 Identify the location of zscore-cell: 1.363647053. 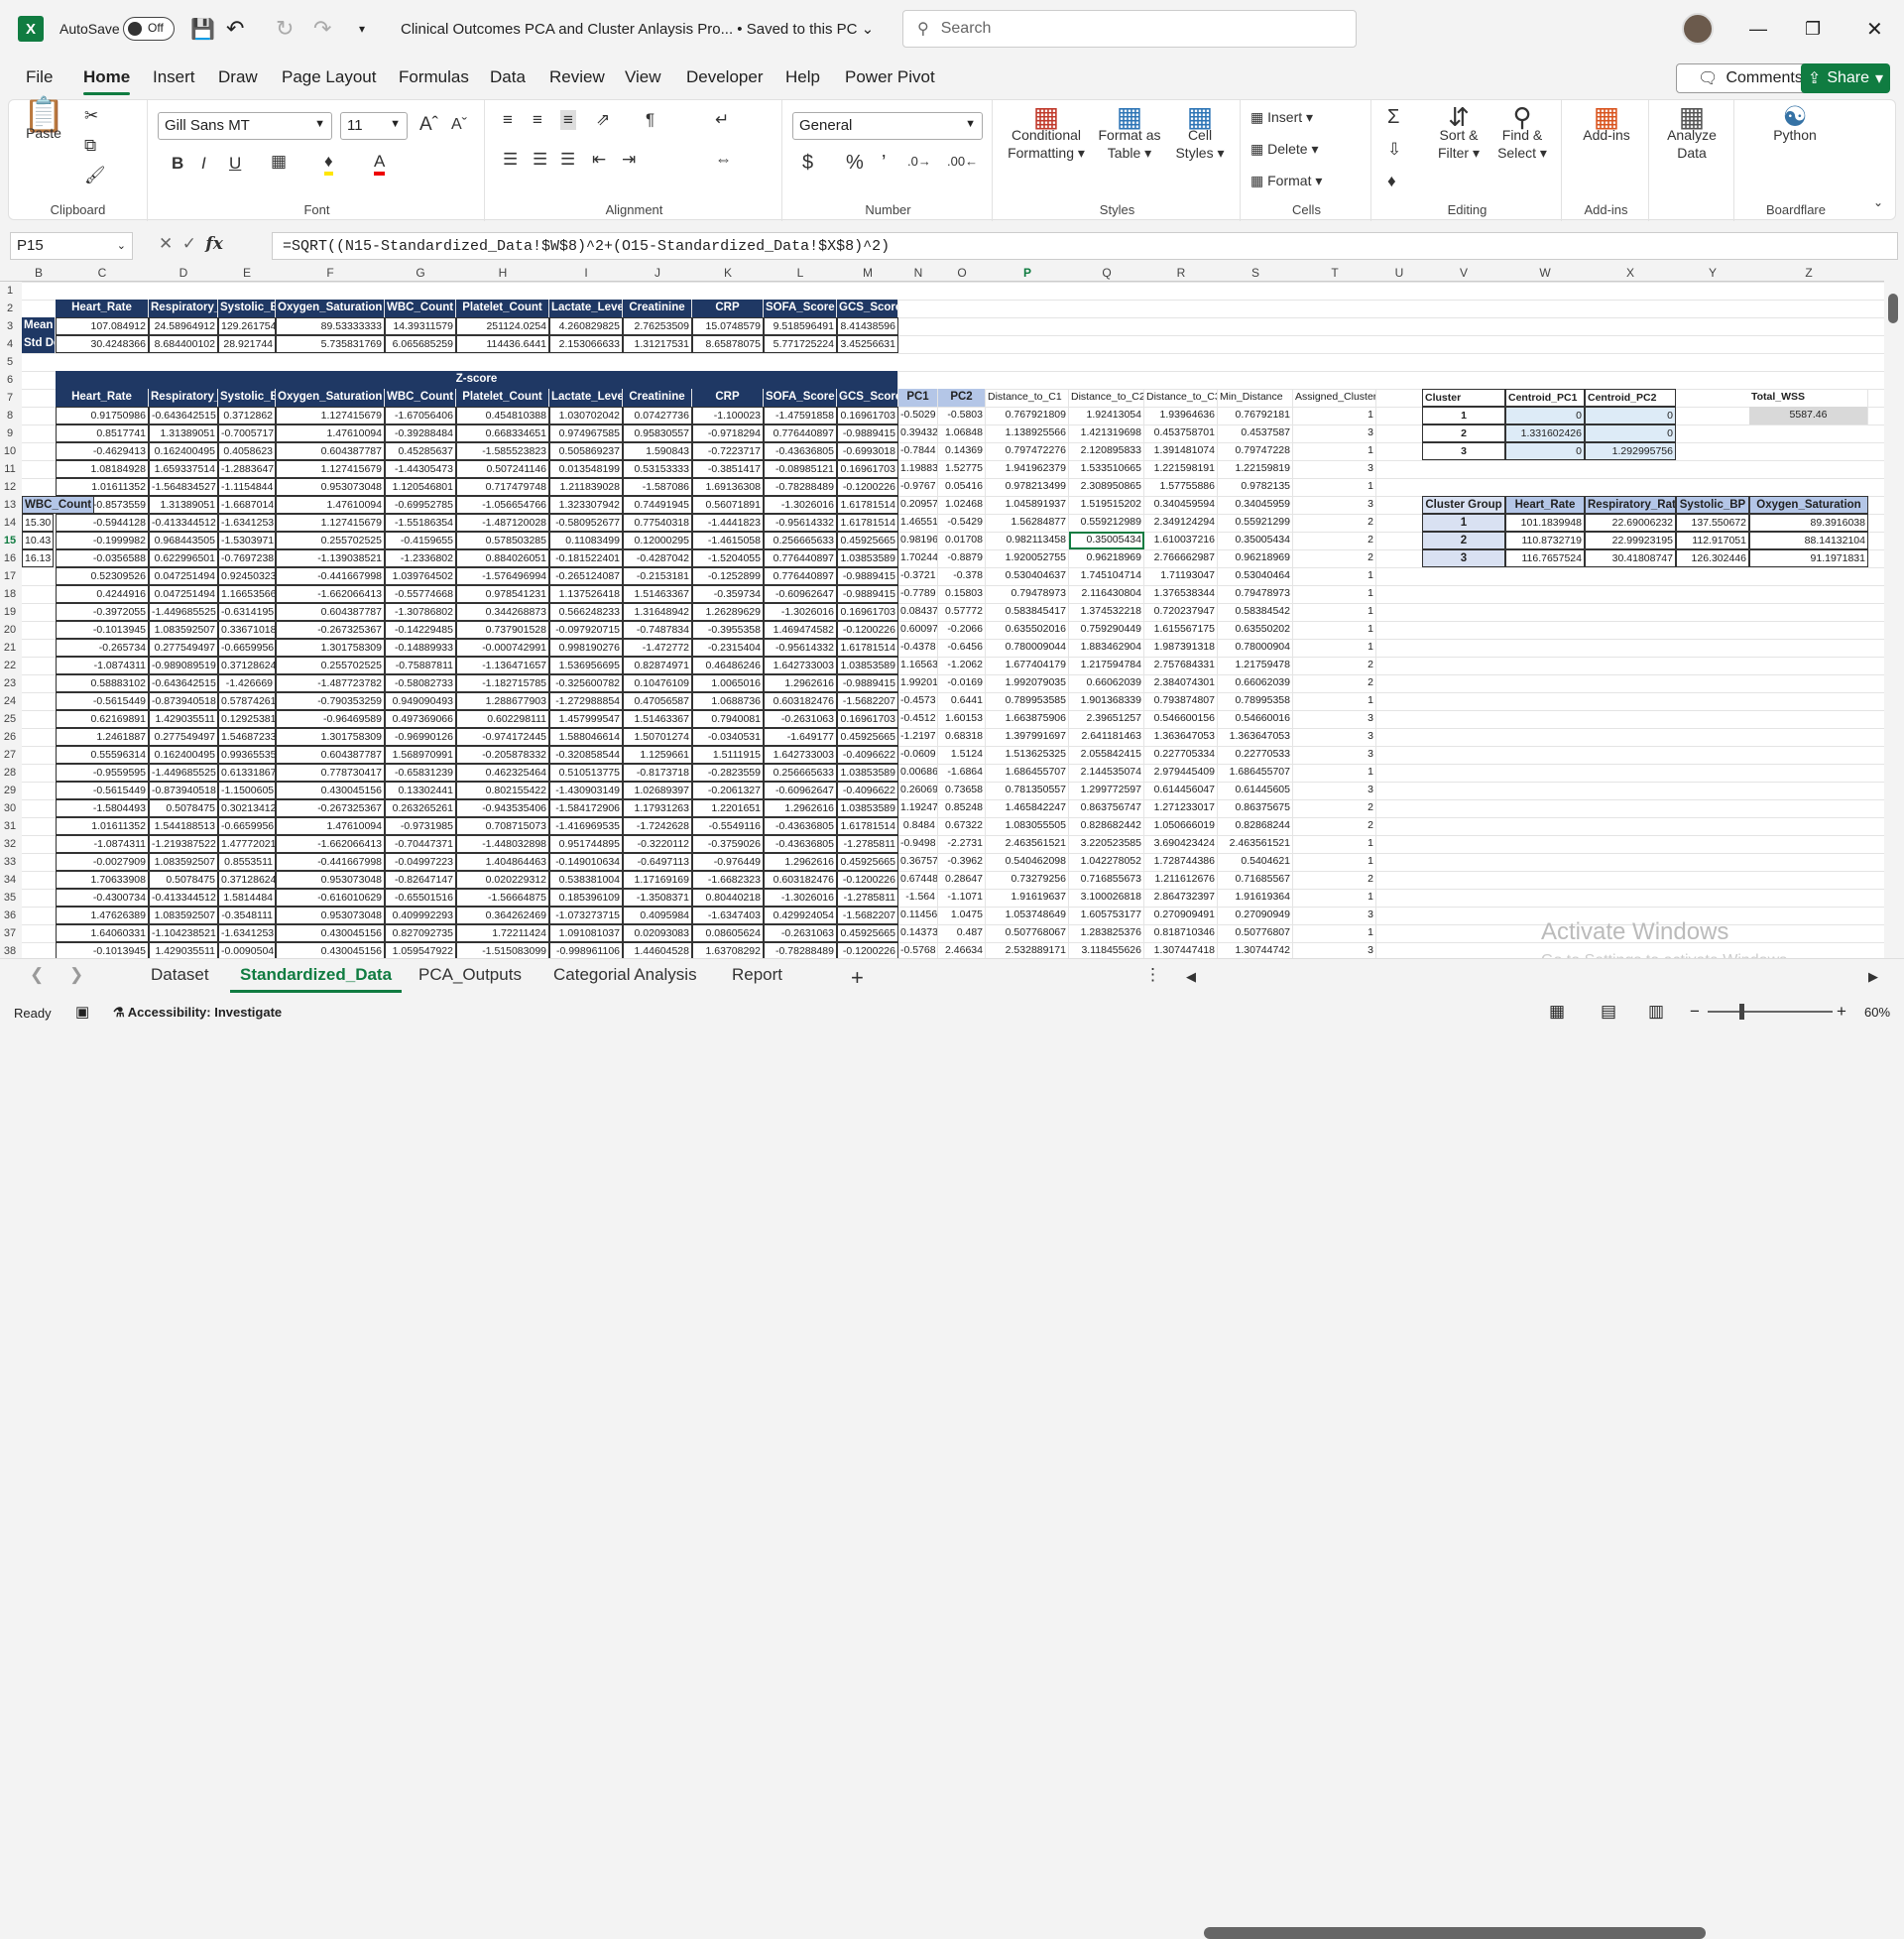
(1181, 737).